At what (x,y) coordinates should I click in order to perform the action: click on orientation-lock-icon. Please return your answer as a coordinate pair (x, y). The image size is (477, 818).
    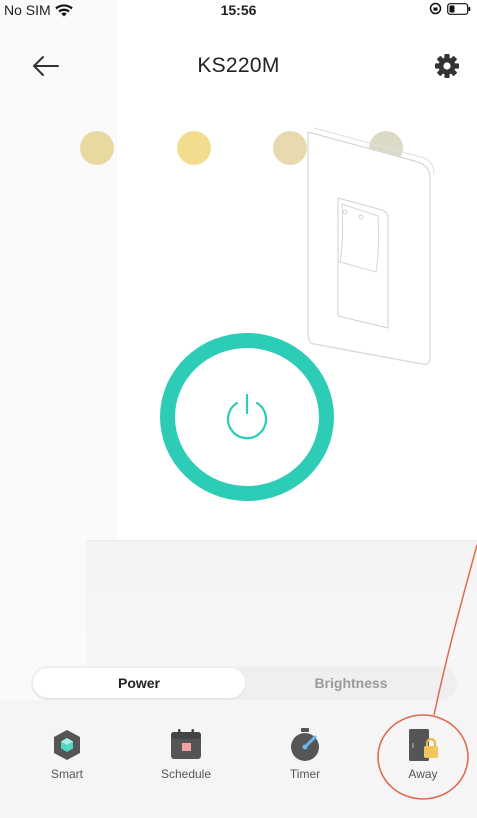
    Looking at the image, I should click on (435, 8).